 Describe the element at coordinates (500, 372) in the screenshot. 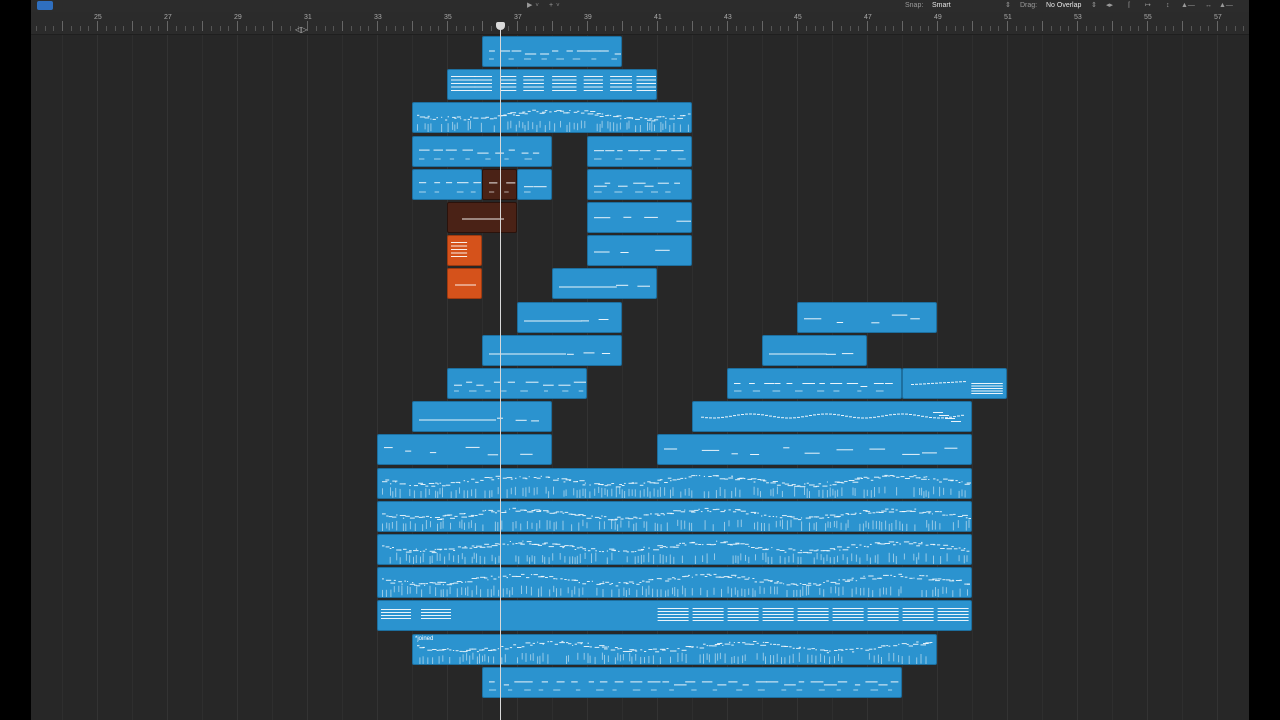

I see `playhead` at that location.